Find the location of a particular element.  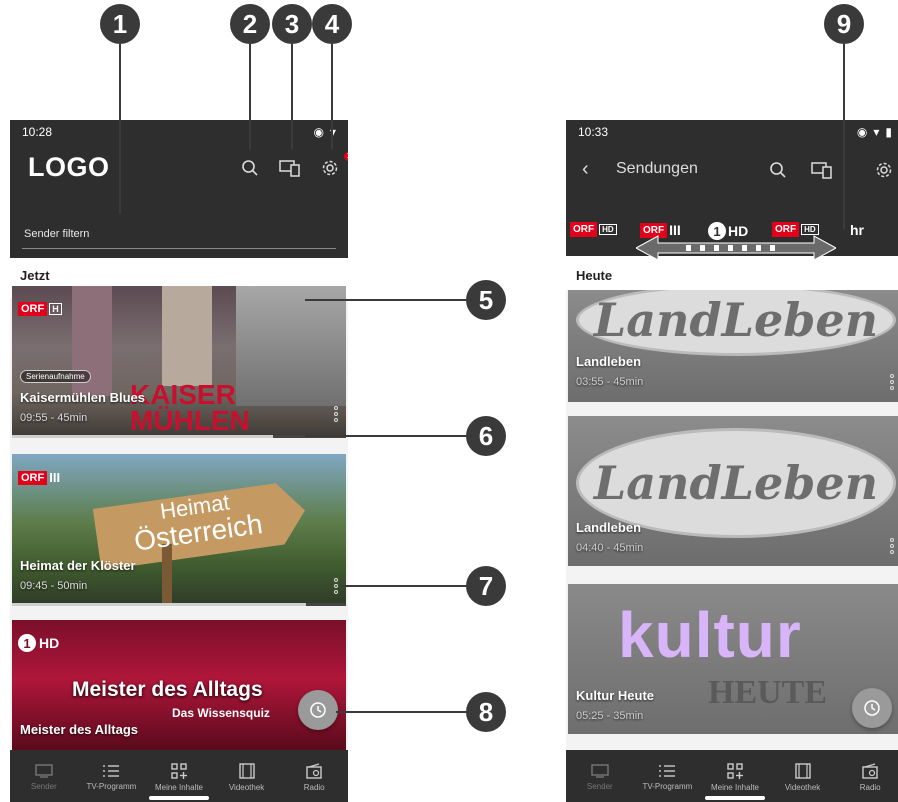

callout-4: 4 is located at coordinates (332, 24).